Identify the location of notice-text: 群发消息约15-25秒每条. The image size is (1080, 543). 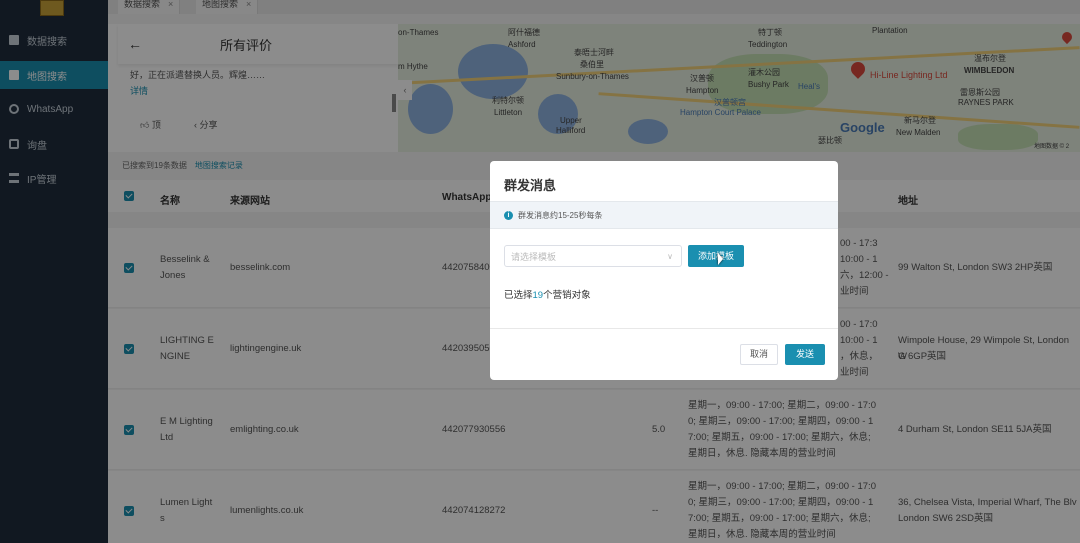
(560, 215).